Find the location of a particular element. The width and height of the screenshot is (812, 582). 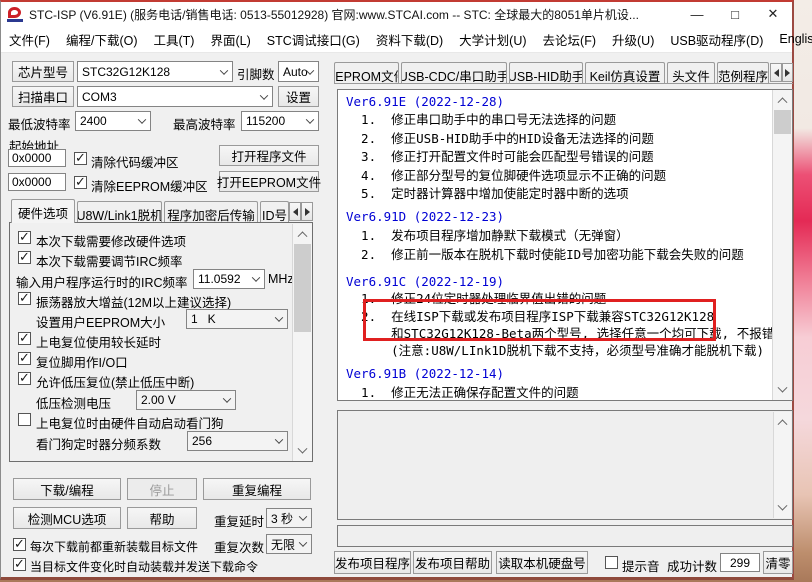

oscillator-gain-checkbox is located at coordinates (24, 298).